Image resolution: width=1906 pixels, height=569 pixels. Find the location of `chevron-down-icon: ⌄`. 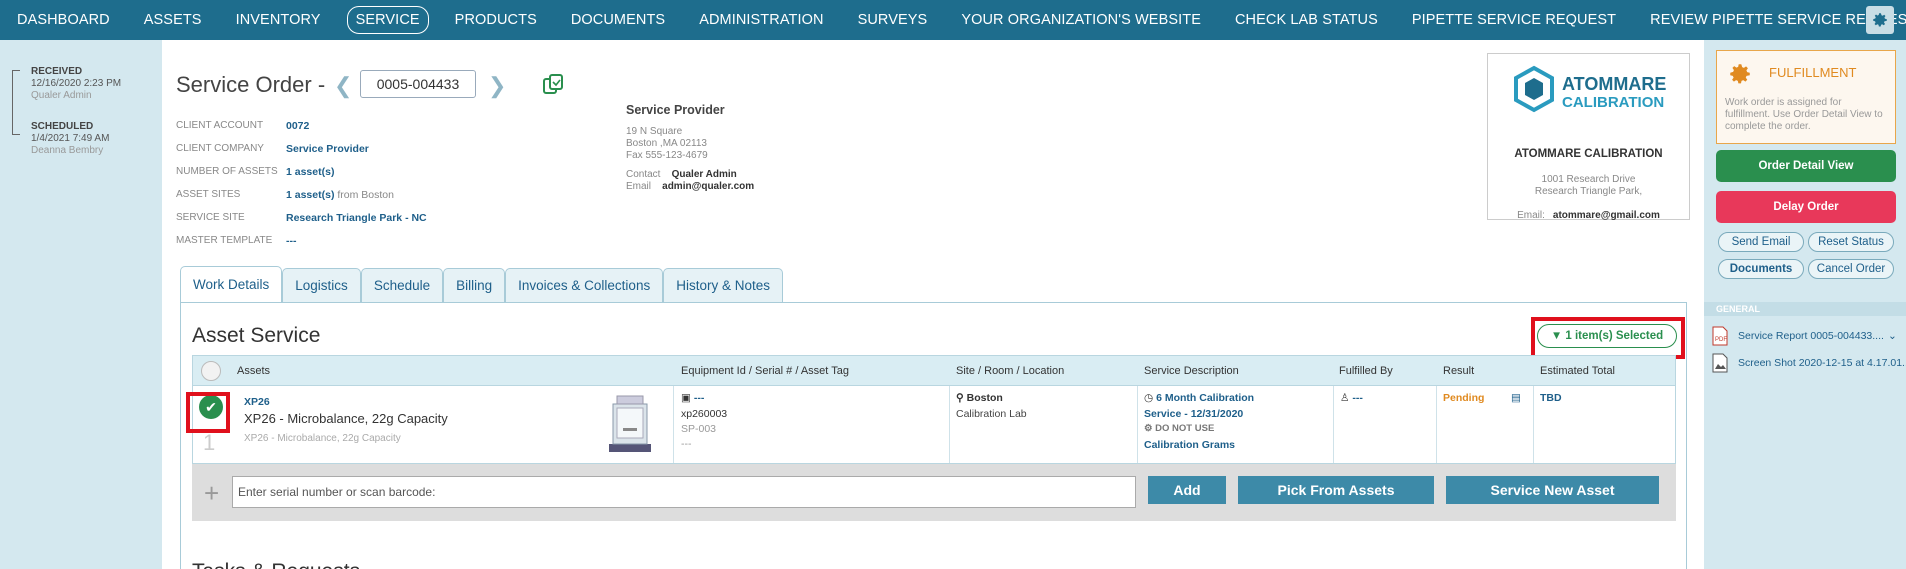

chevron-down-icon: ⌄ is located at coordinates (1892, 336).